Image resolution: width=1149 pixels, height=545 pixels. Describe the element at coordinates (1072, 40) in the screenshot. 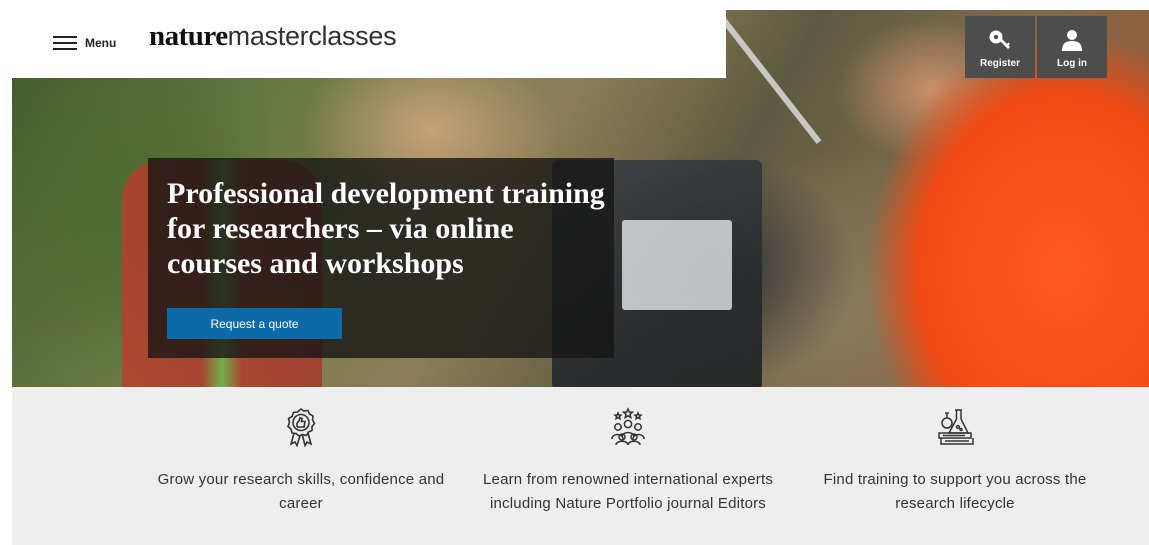

I see `user-icon` at that location.